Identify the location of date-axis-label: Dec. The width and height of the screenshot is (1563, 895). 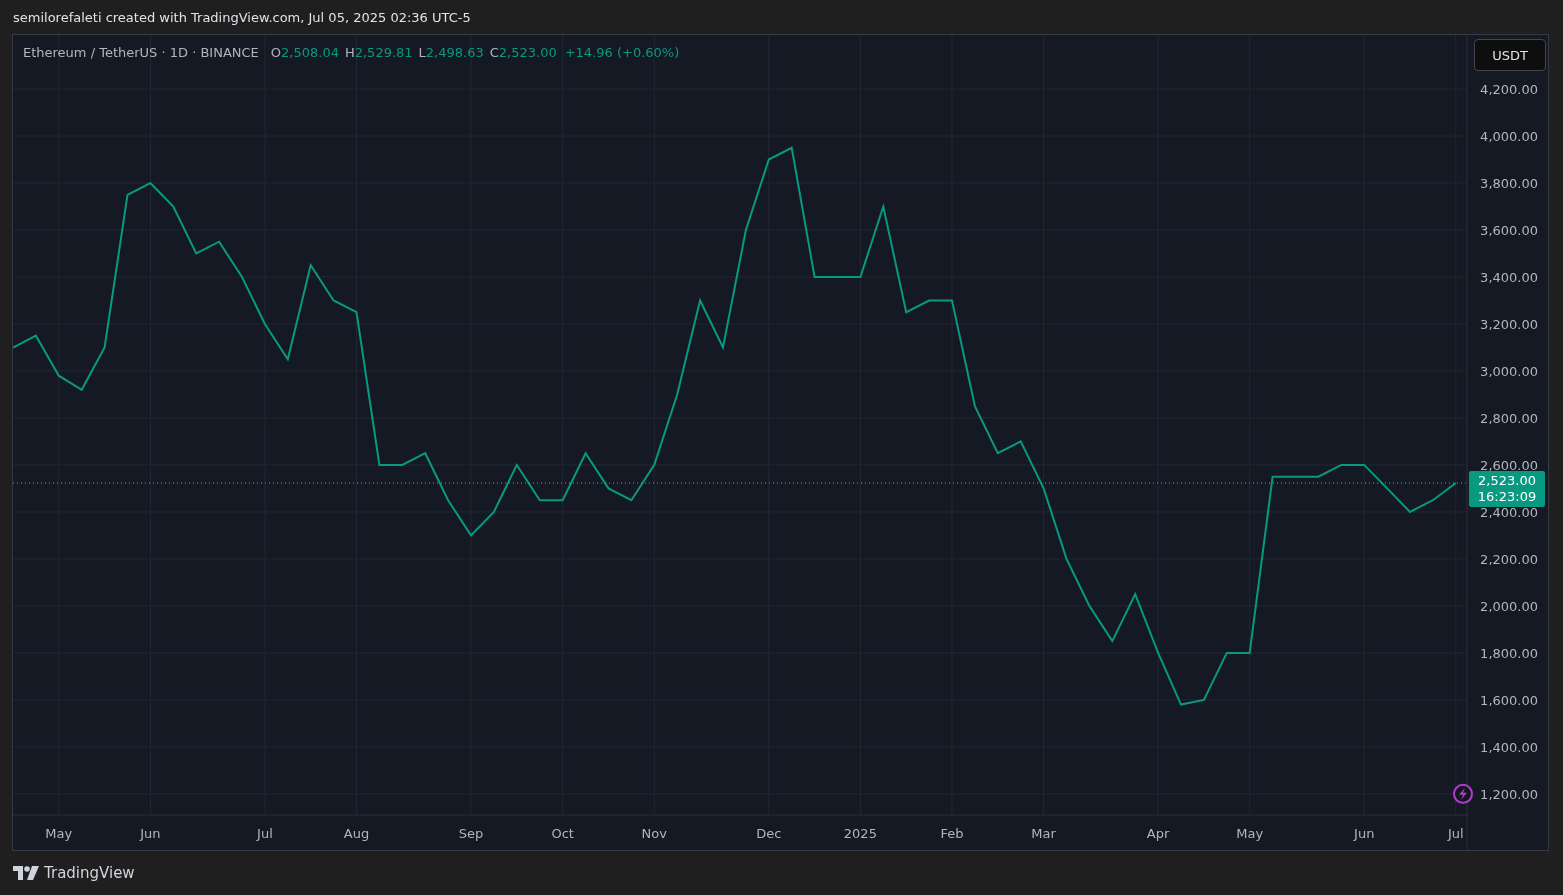
(769, 833).